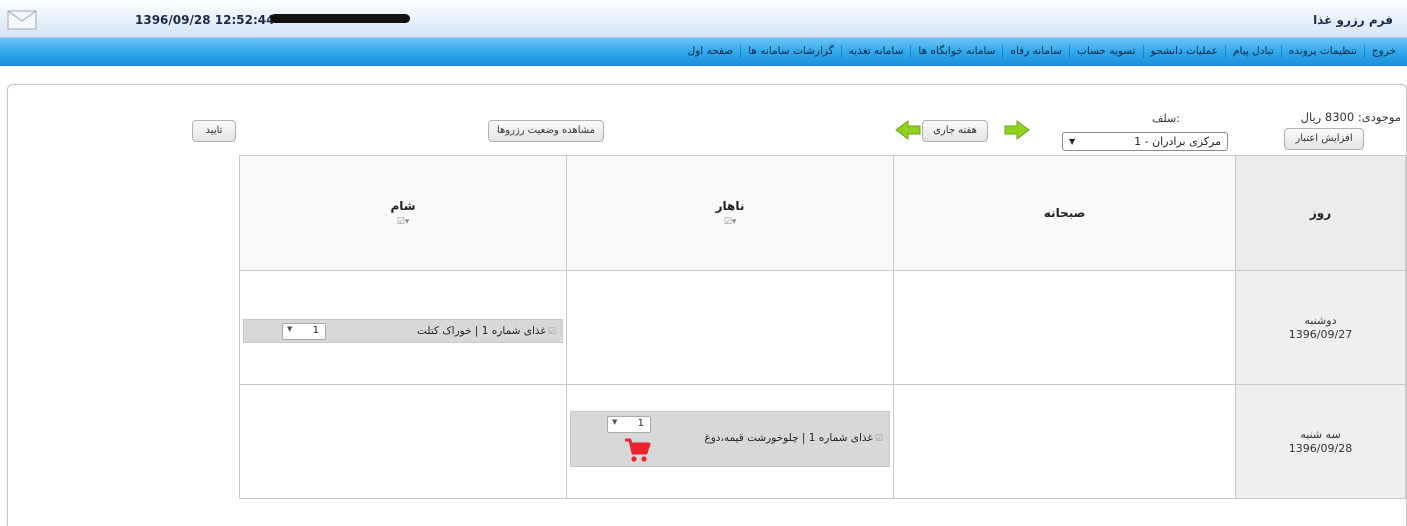 Image resolution: width=1407 pixels, height=526 pixels. Describe the element at coordinates (1017, 130) in the screenshot. I see `arrow-right-icon` at that location.